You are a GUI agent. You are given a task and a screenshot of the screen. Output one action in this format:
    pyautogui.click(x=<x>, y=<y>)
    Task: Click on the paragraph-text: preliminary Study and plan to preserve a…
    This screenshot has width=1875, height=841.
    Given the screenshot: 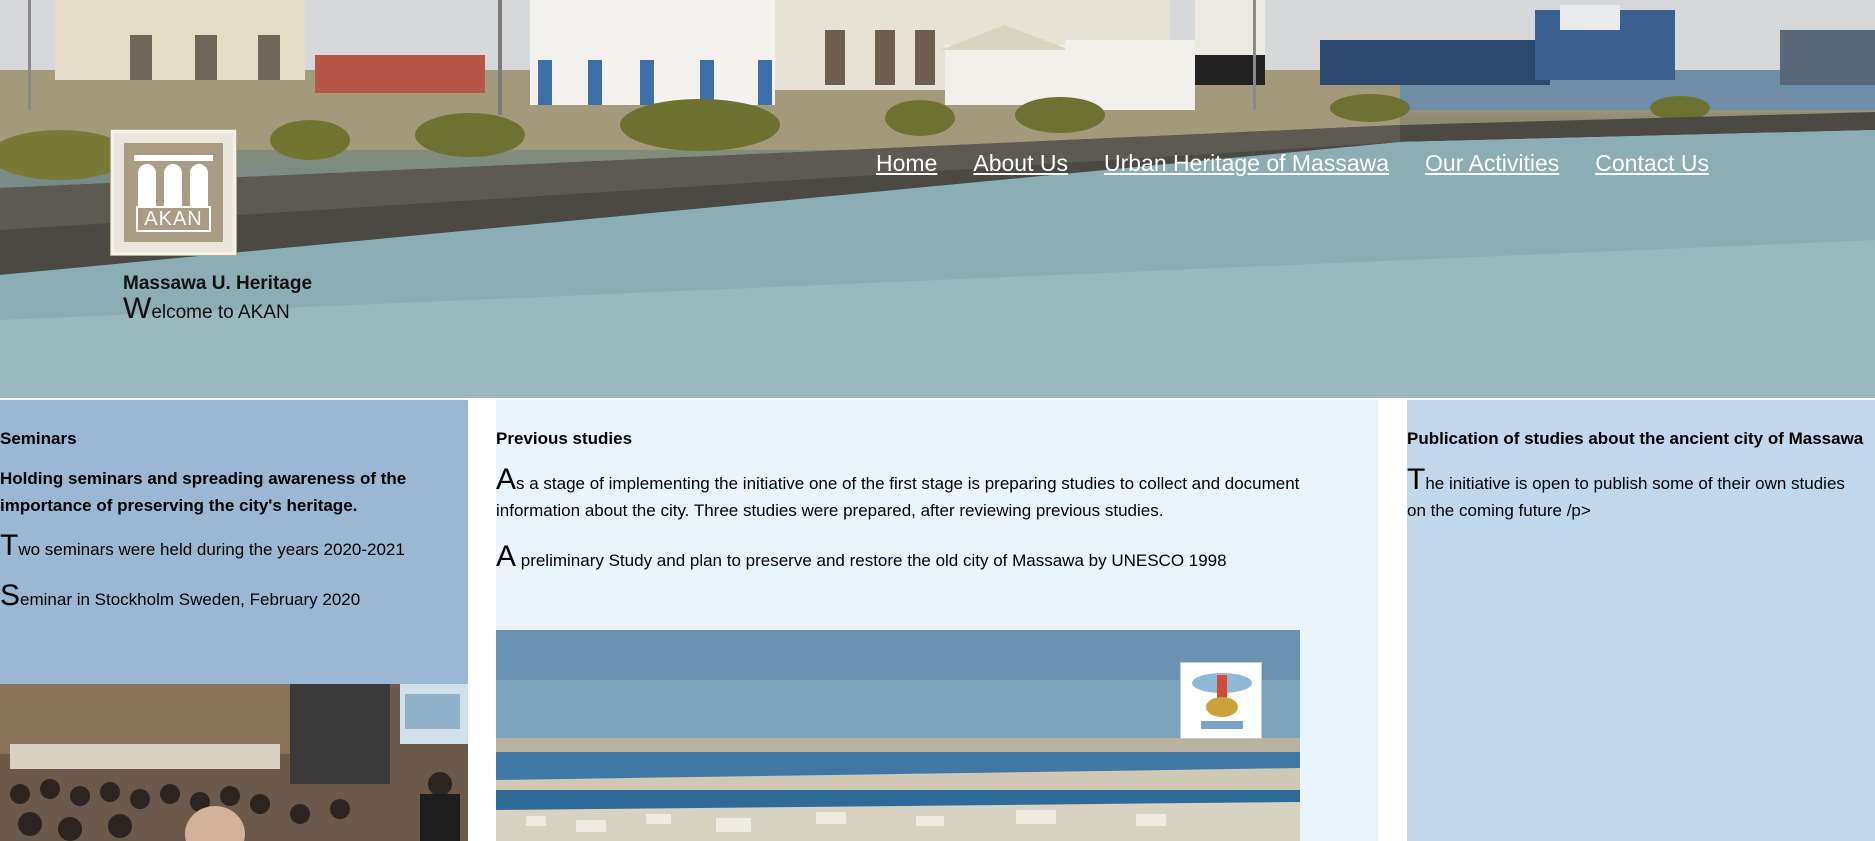 What is the action you would take?
    pyautogui.click(x=871, y=560)
    